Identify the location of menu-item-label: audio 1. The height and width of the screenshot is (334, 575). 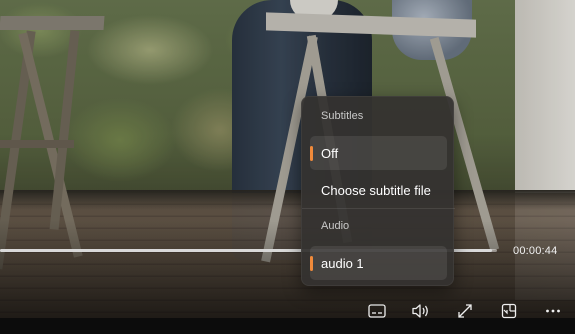
(342, 263).